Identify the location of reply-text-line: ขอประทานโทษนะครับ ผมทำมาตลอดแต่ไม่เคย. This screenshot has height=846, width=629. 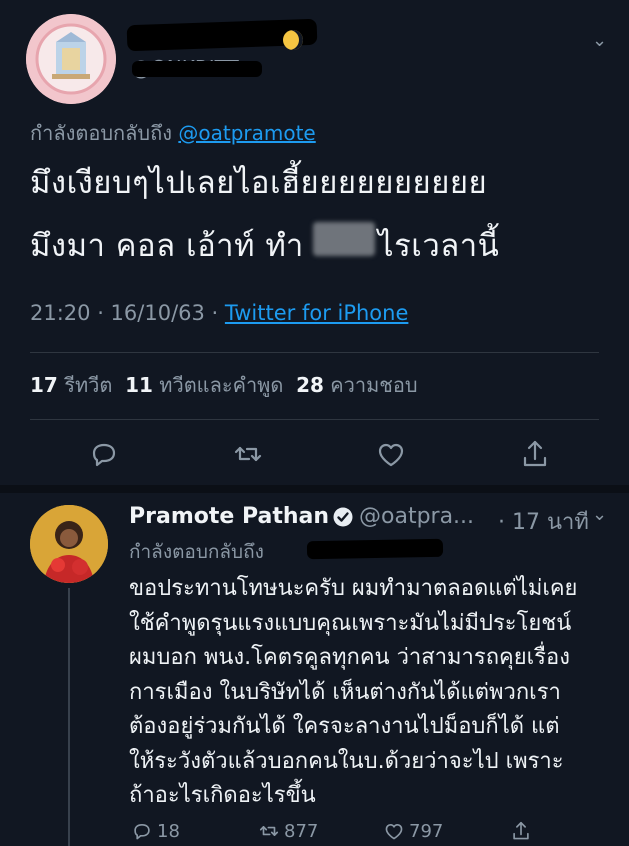
(353, 588).